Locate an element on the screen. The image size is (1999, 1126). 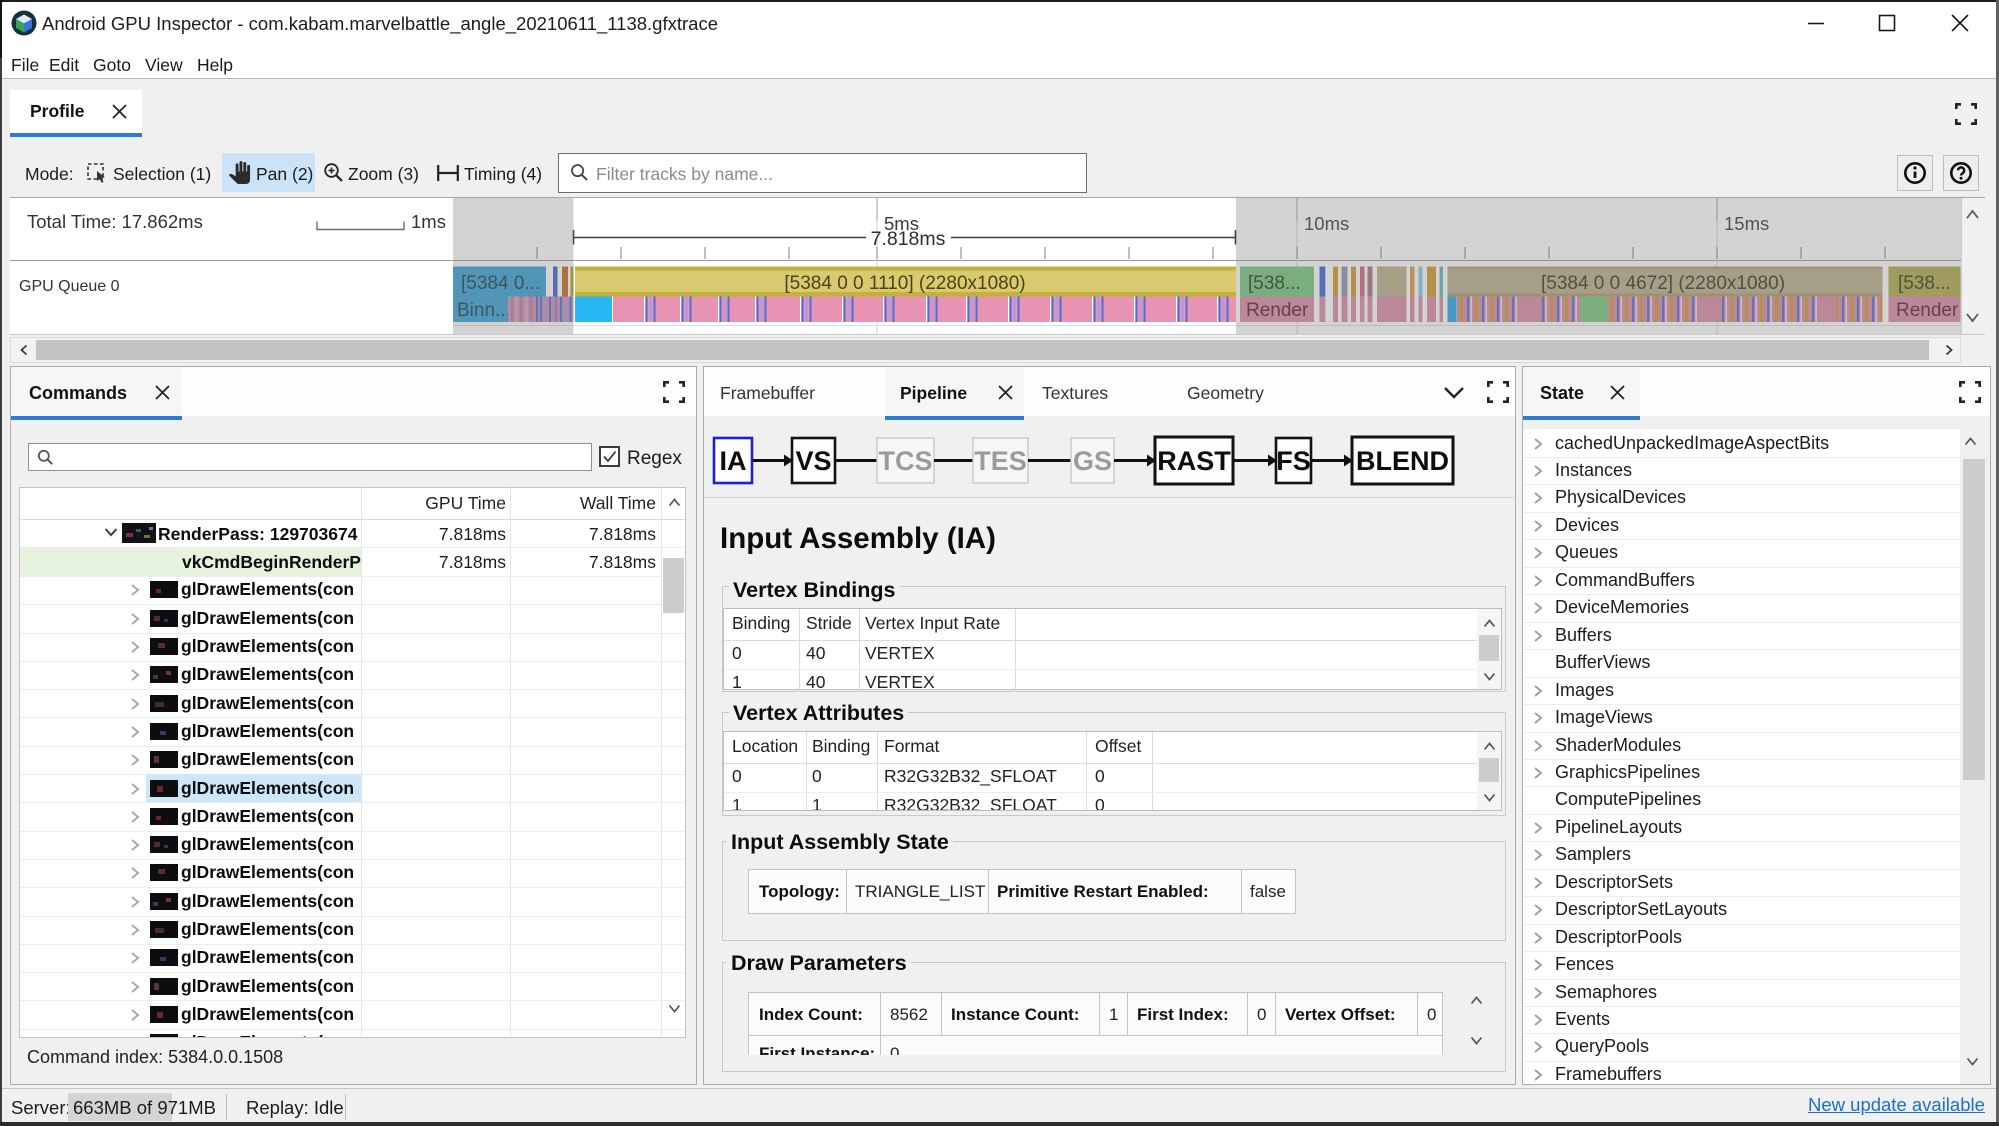
svg-text: GS is located at coordinates (1092, 461).